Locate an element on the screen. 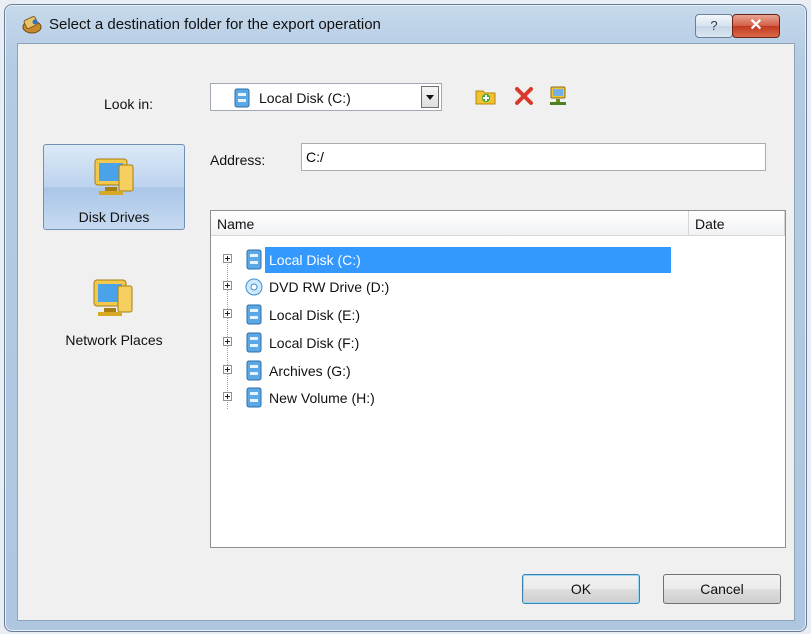 The height and width of the screenshot is (634, 811). column-header-name: Name is located at coordinates (450, 223).